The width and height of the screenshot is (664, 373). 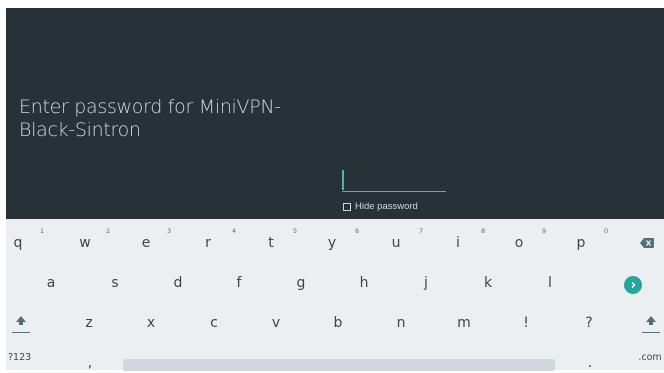 I want to click on key-label: x, so click(x=151, y=323).